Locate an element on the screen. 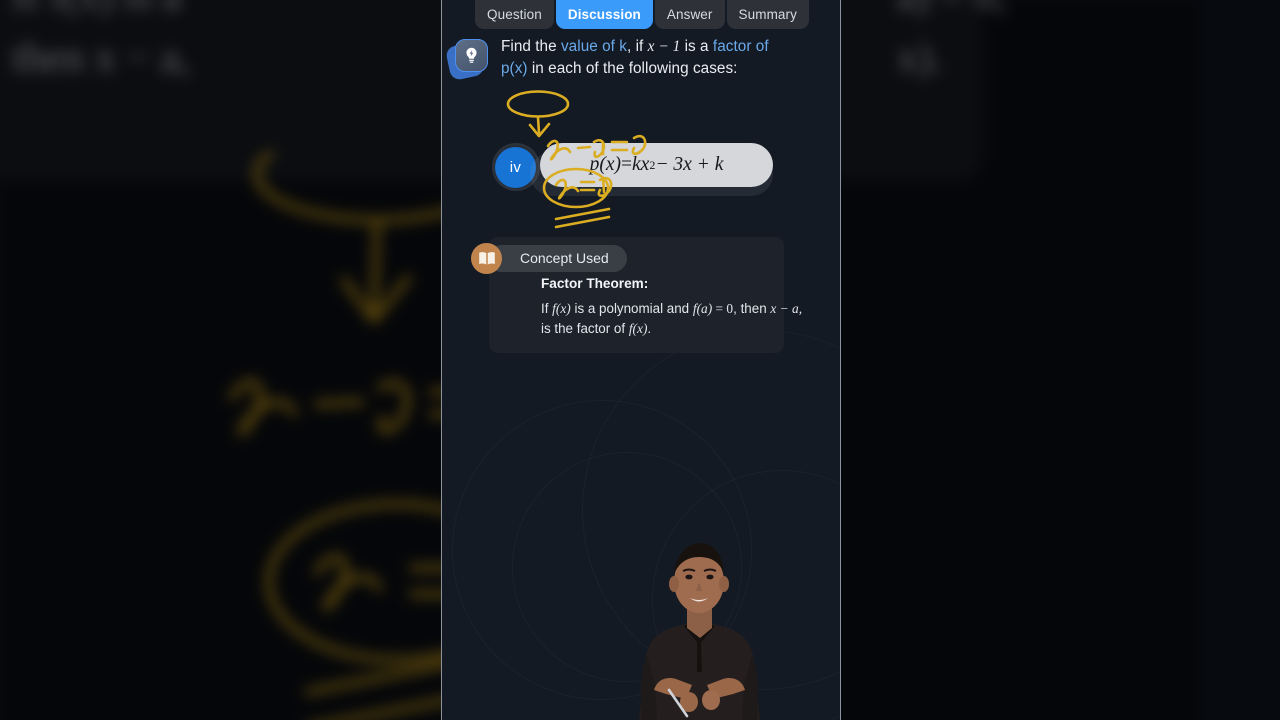 The image size is (1280, 720). annotation-circle-x-minus-a is located at coordinates (538, 104).